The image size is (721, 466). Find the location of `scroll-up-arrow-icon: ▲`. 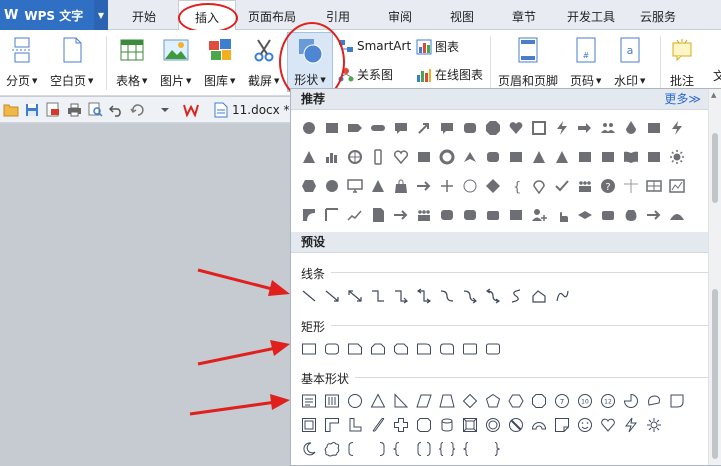

scroll-up-arrow-icon: ▲ is located at coordinates (713, 95).